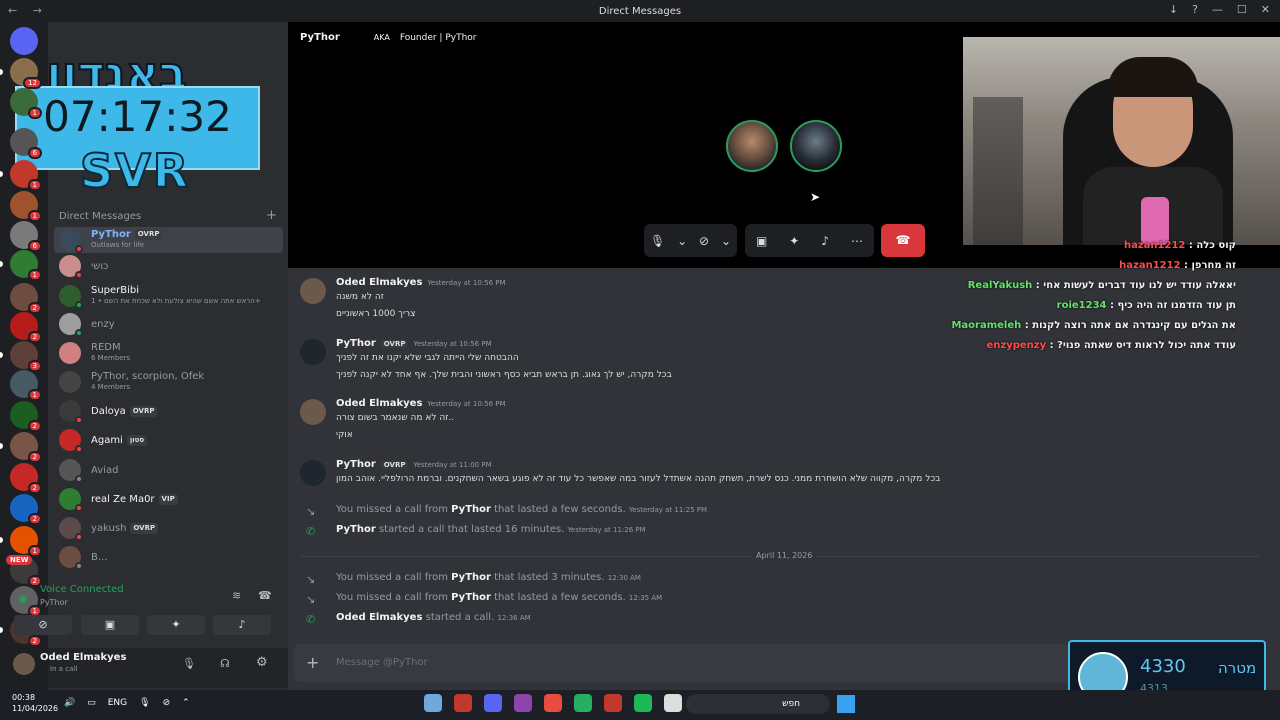 The width and height of the screenshot is (1280, 720). What do you see at coordinates (168, 240) in the screenshot?
I see `dm-item: PyThor OVRP Outlaws for life` at bounding box center [168, 240].